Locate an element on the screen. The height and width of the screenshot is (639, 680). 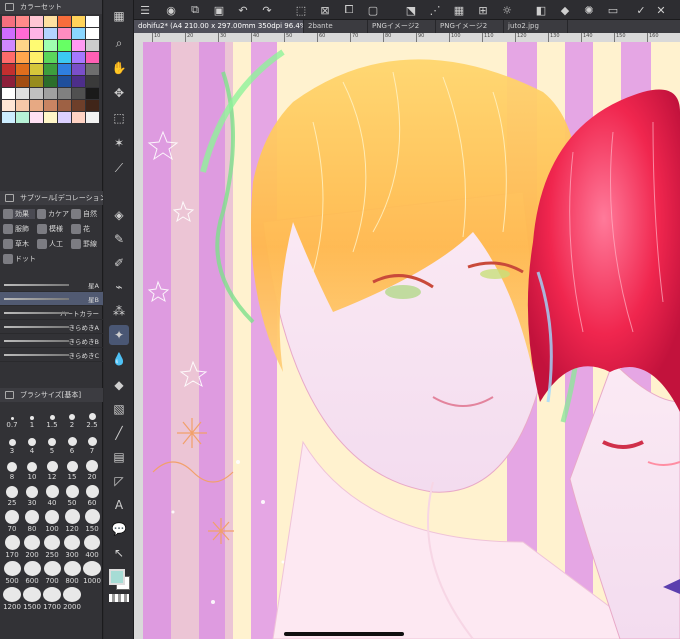
ruler-toggle-icon: ⊞ is located at coordinates (483, 10).